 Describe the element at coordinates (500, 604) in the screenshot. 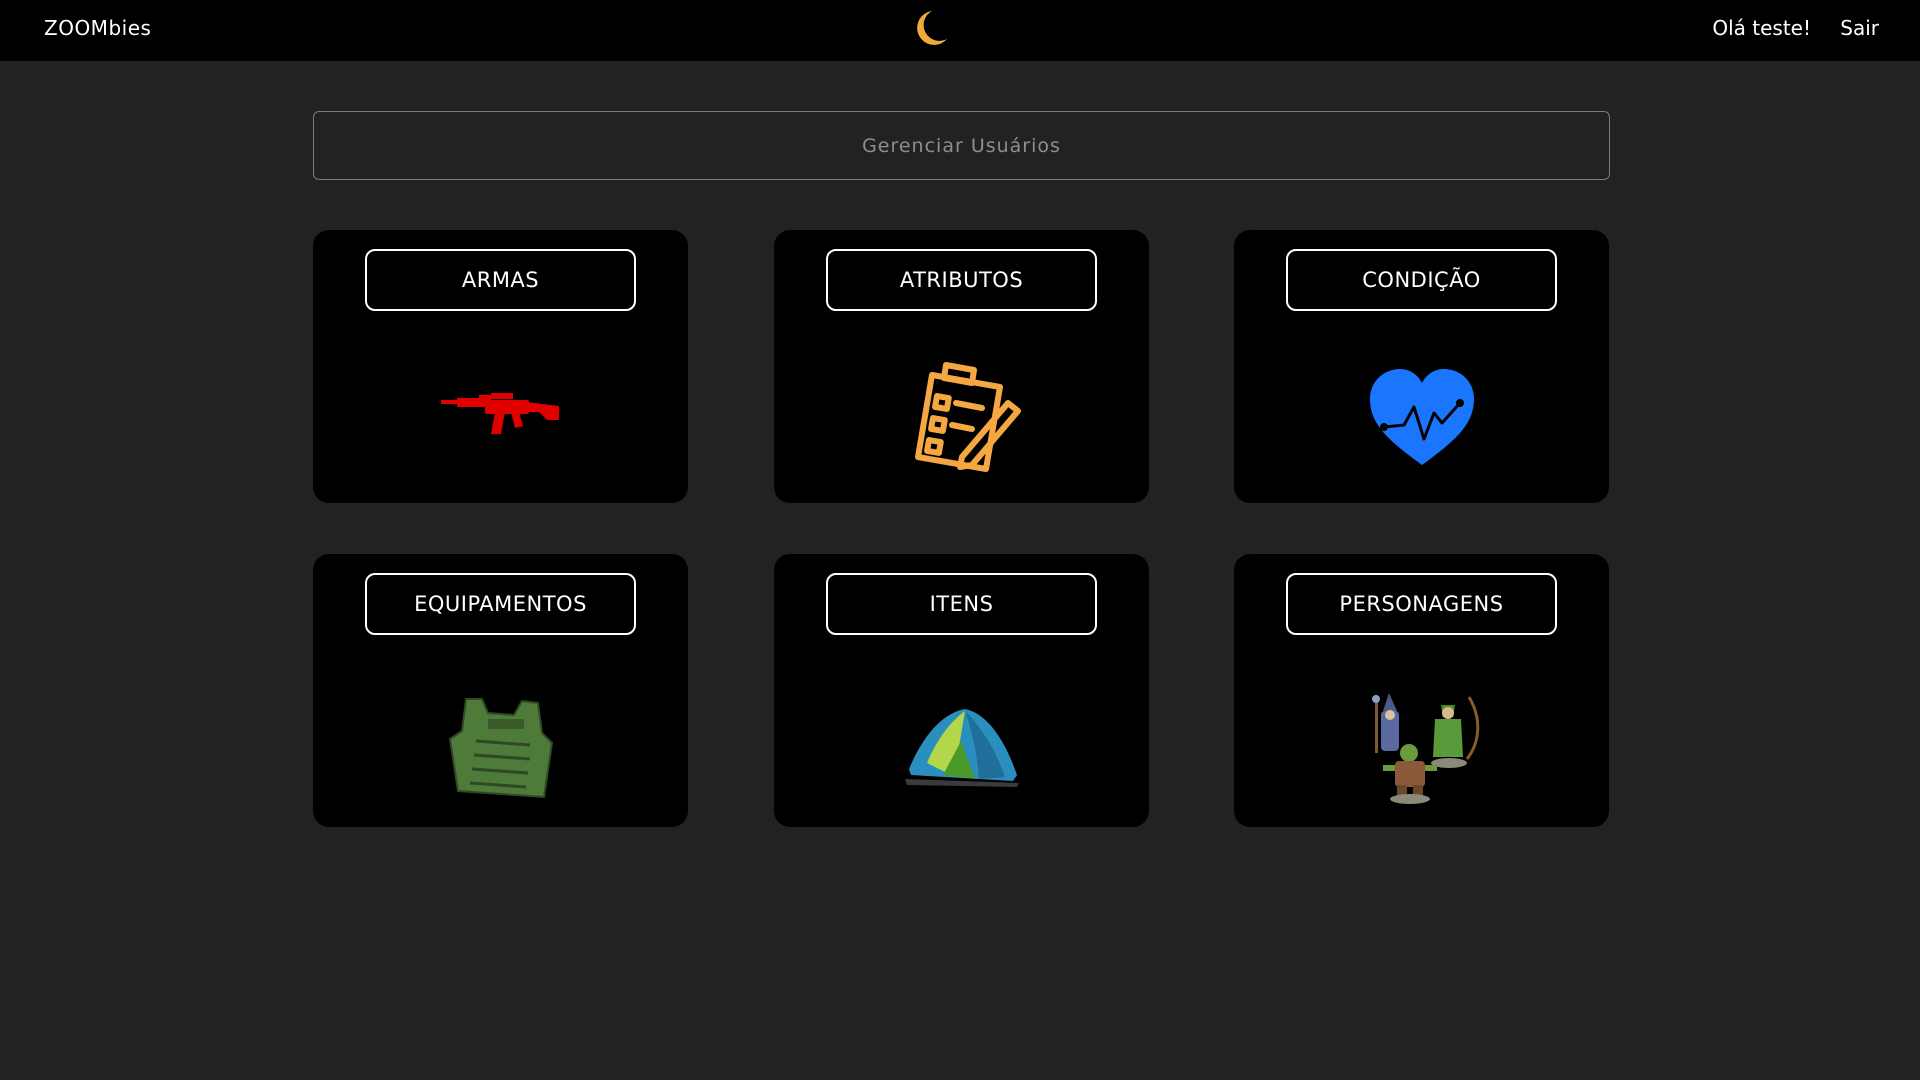

I see `card-label: EQUIPAMENTOS` at that location.